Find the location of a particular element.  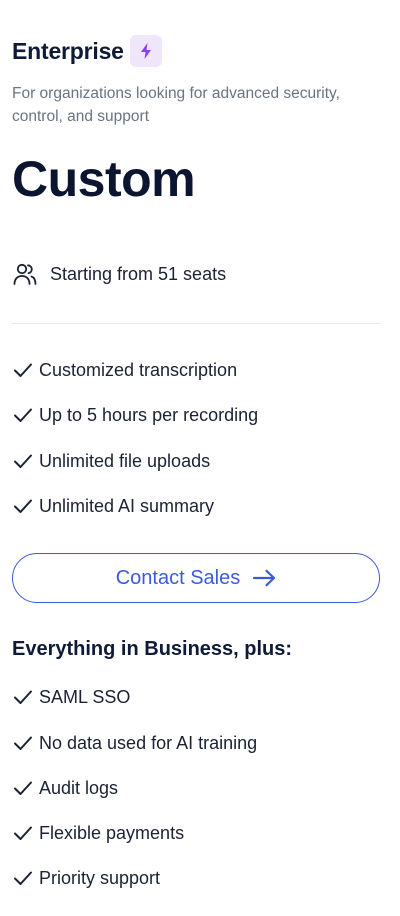

divider is located at coordinates (196, 323).